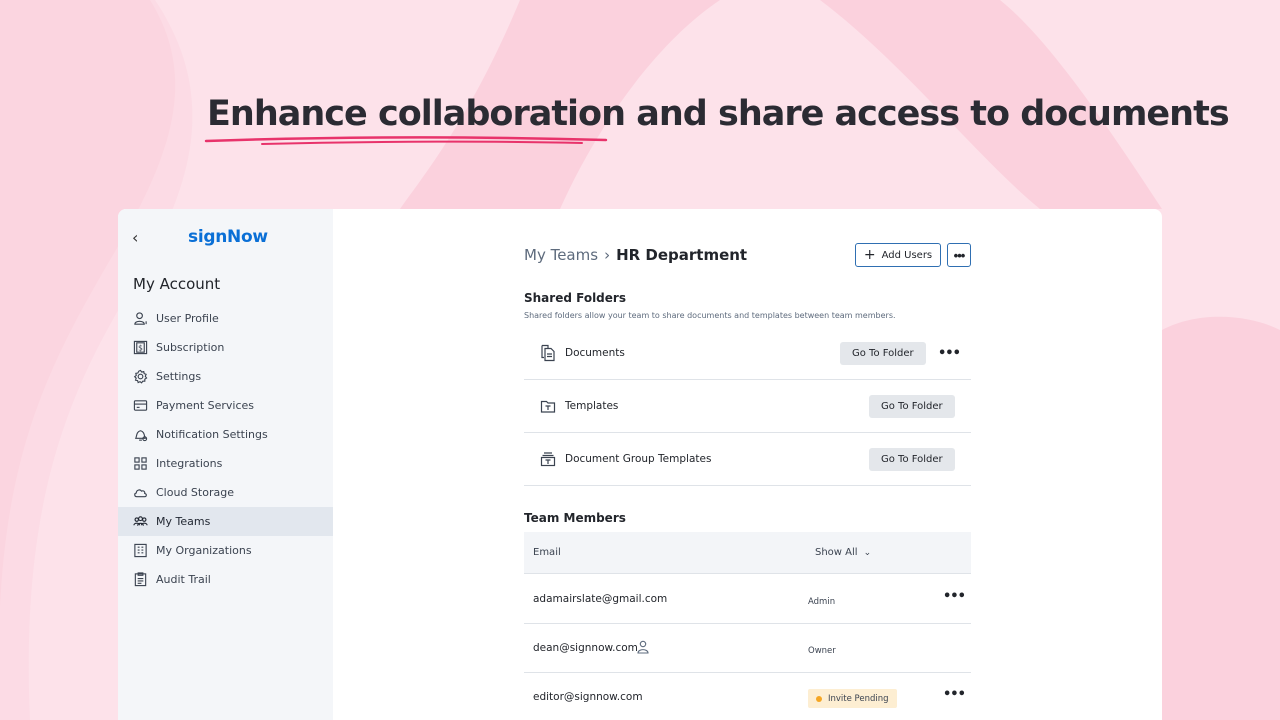 This screenshot has height=720, width=1280. I want to click on signnow-logo: signNow, so click(228, 237).